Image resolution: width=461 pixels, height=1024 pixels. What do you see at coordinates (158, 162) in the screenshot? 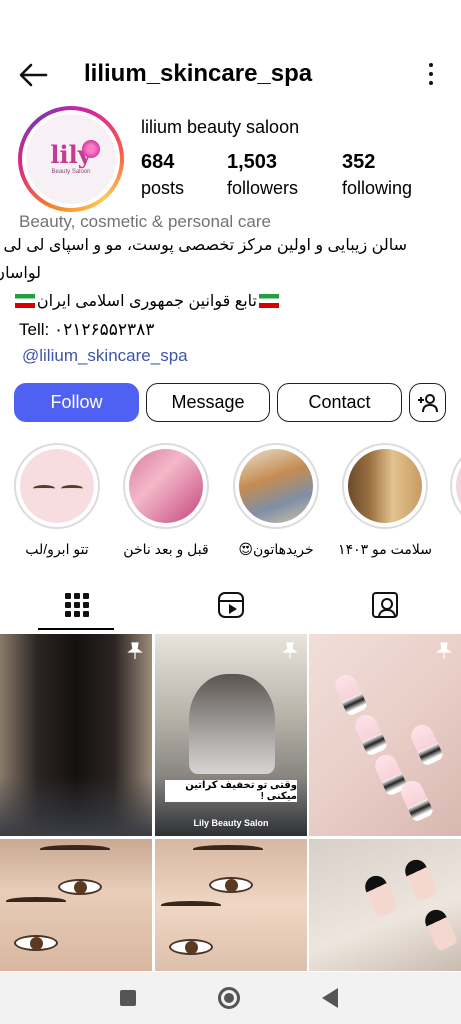
I see `stat-value: 684` at bounding box center [158, 162].